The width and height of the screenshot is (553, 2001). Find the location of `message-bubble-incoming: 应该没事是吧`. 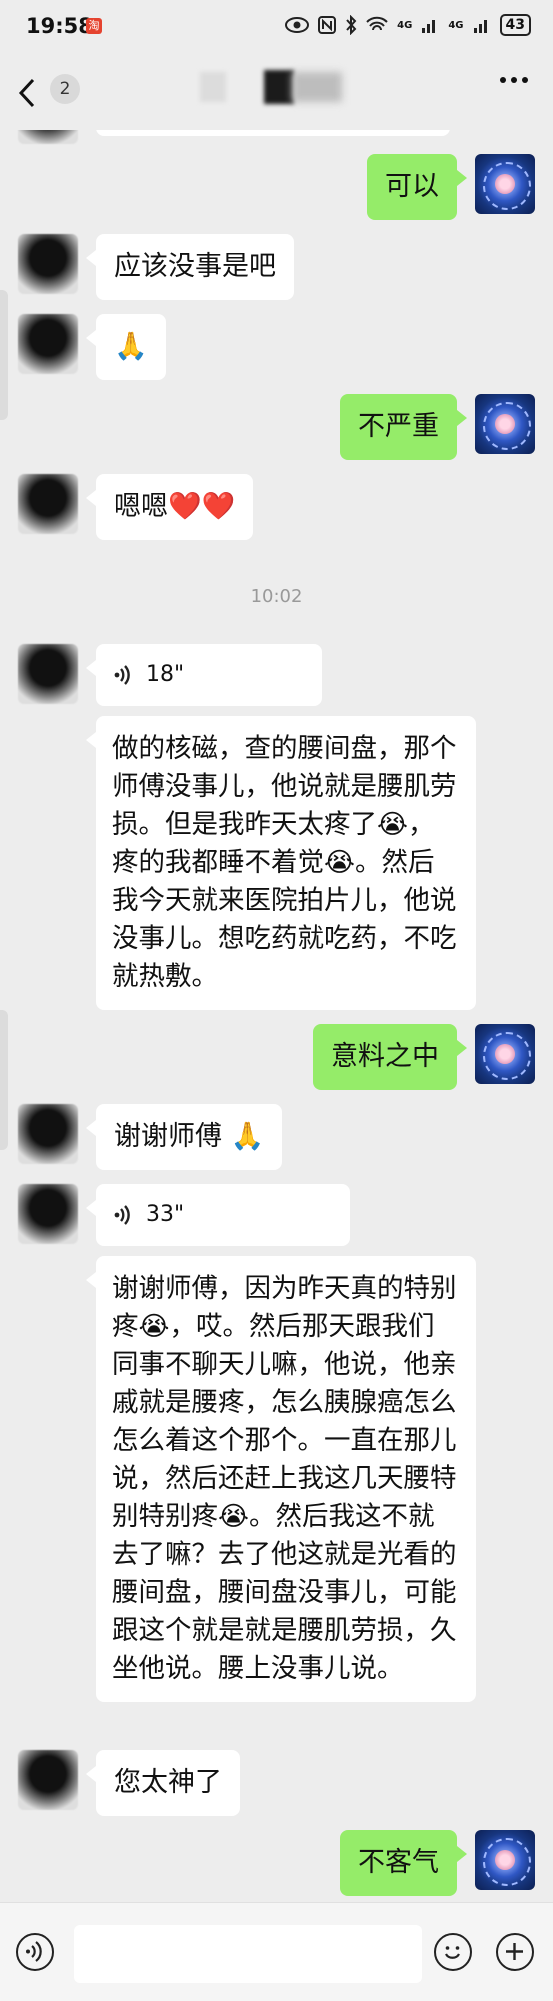

message-bubble-incoming: 应该没事是吧 is located at coordinates (190, 267).